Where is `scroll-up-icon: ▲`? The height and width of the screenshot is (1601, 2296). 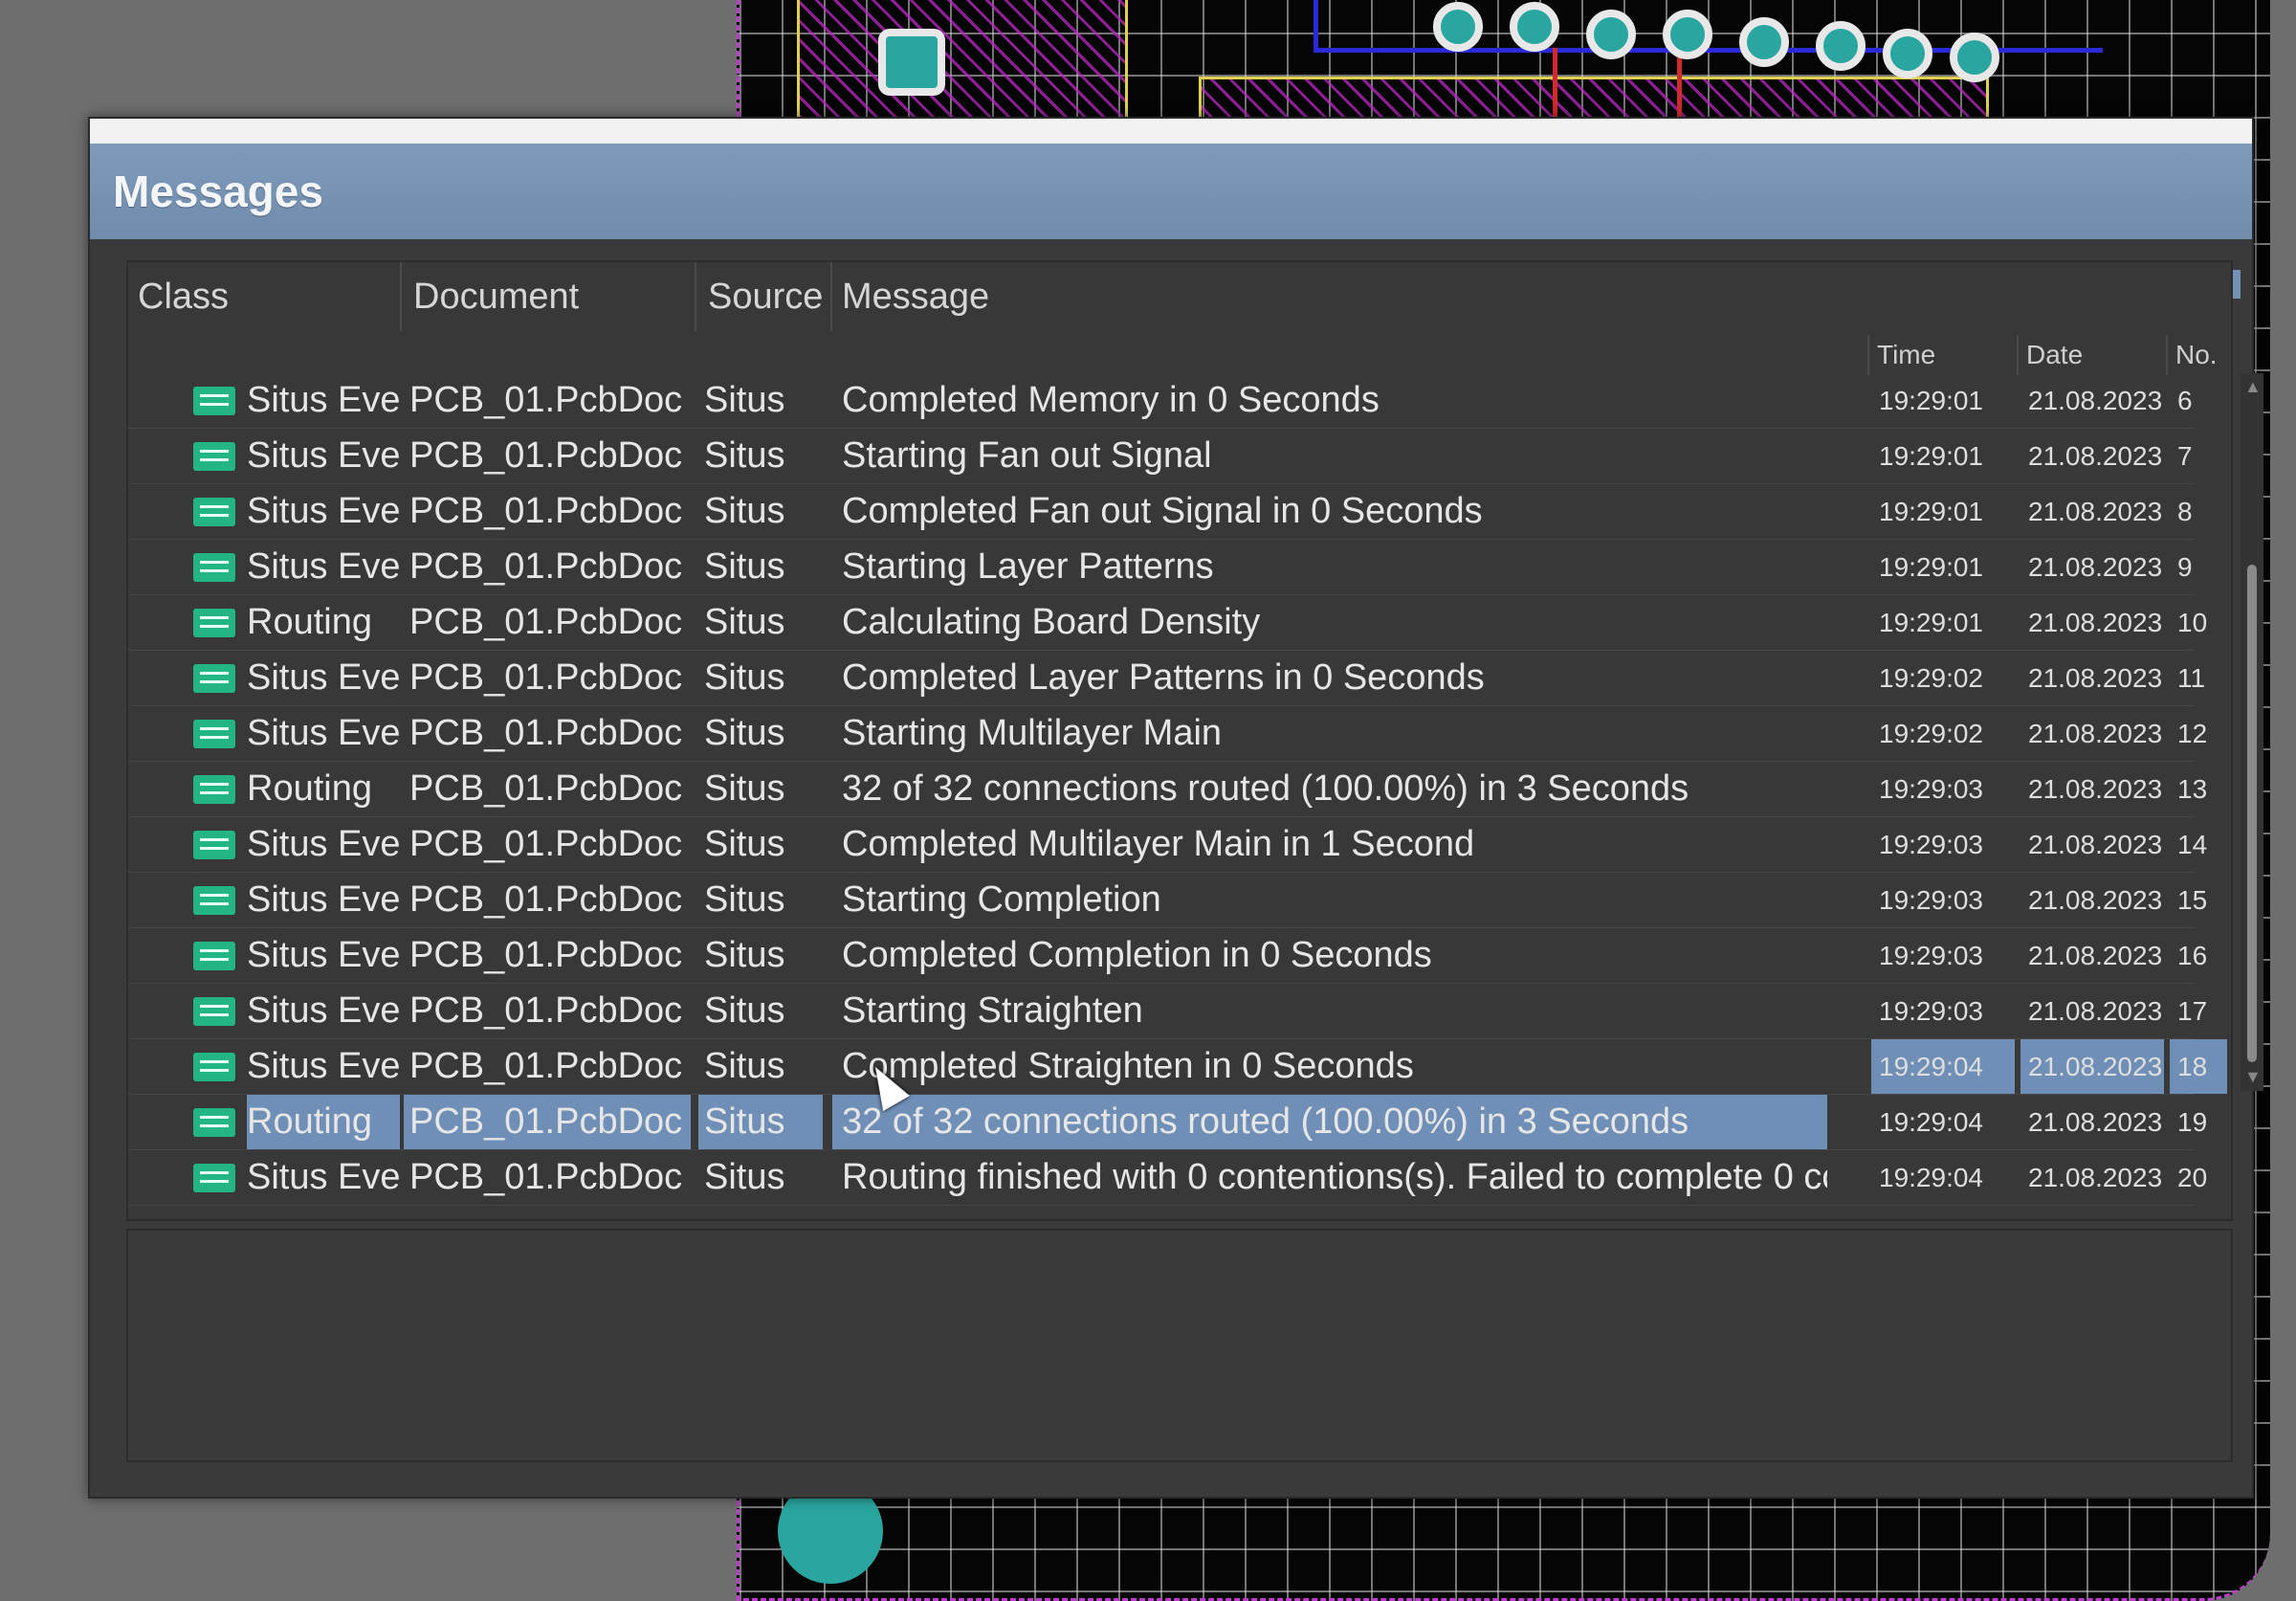 scroll-up-icon: ▲ is located at coordinates (2253, 387).